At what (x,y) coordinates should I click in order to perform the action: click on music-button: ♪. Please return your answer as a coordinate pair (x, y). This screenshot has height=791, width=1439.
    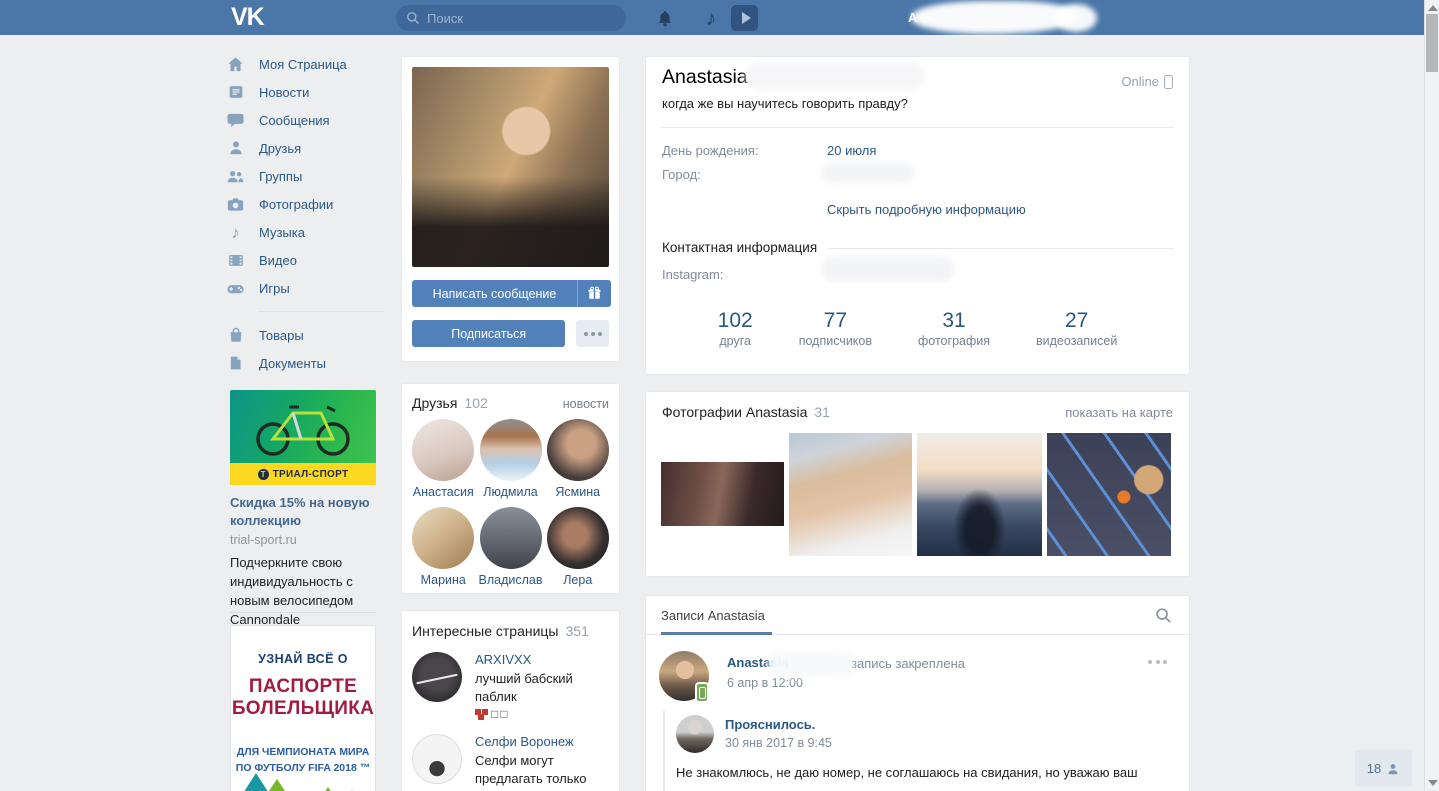
    Looking at the image, I should click on (711, 18).